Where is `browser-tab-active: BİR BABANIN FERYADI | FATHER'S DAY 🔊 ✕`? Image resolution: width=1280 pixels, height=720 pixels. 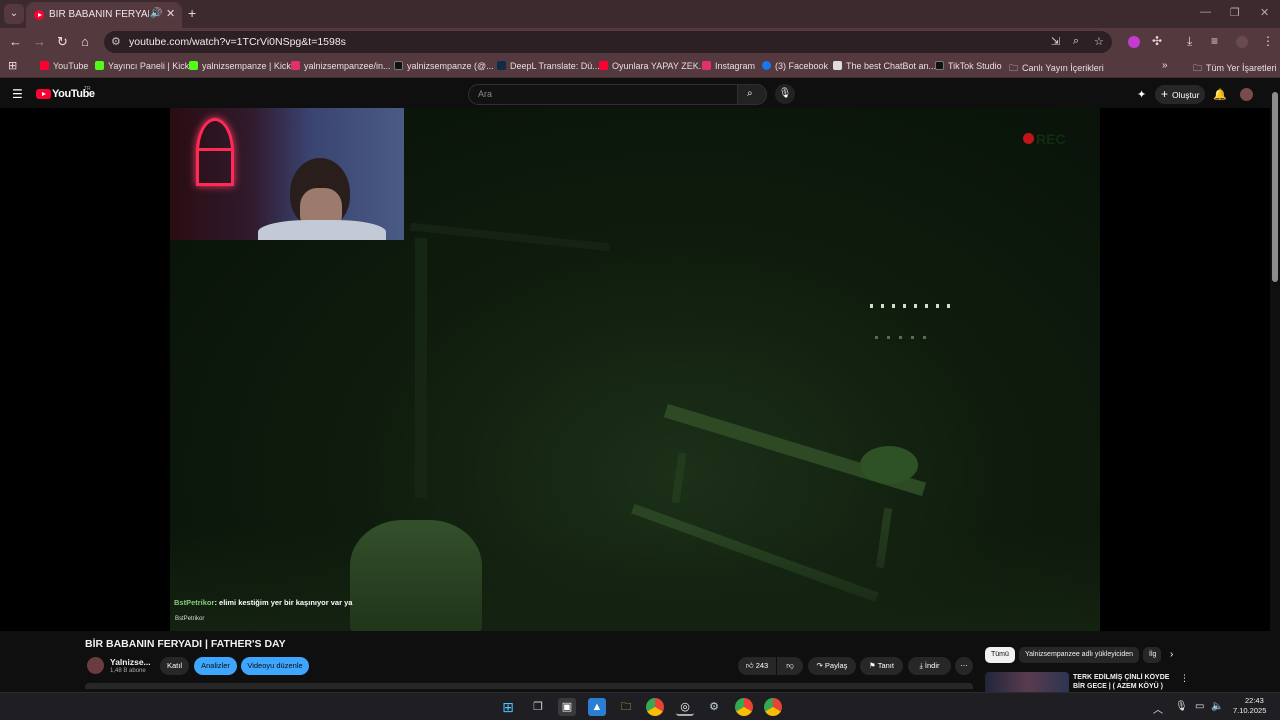 browser-tab-active: BİR BABANIN FERYADI | FATHER'S DAY 🔊 ✕ is located at coordinates (104, 15).